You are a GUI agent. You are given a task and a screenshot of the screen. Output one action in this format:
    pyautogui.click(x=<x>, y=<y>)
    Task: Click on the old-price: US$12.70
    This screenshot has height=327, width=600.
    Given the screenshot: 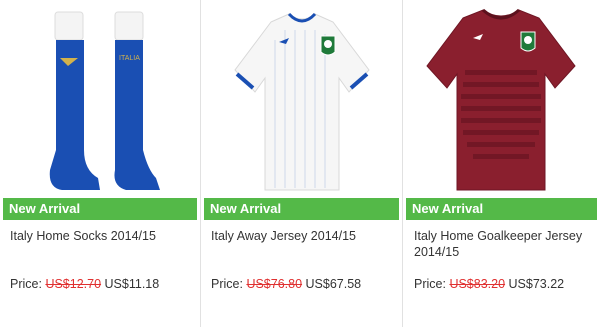 What is the action you would take?
    pyautogui.click(x=73, y=284)
    